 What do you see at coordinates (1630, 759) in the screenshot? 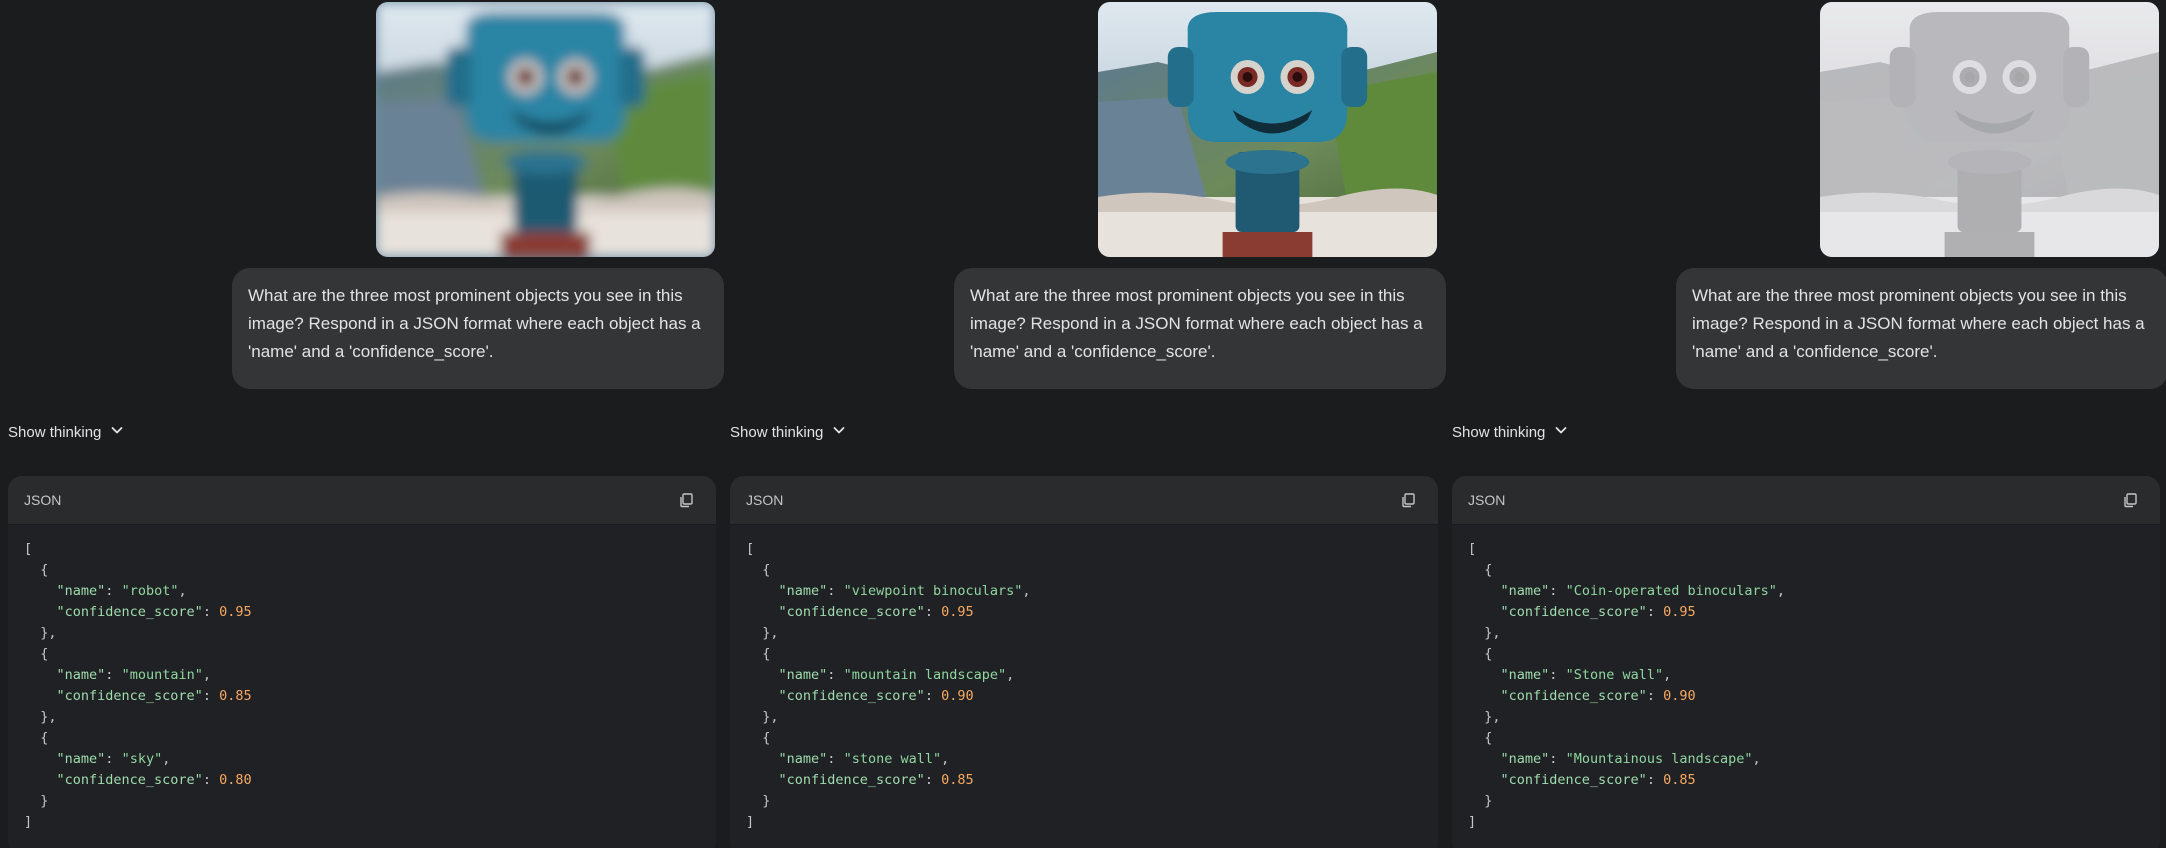
I see `code-line: "name": "Mountainous landscape",` at bounding box center [1630, 759].